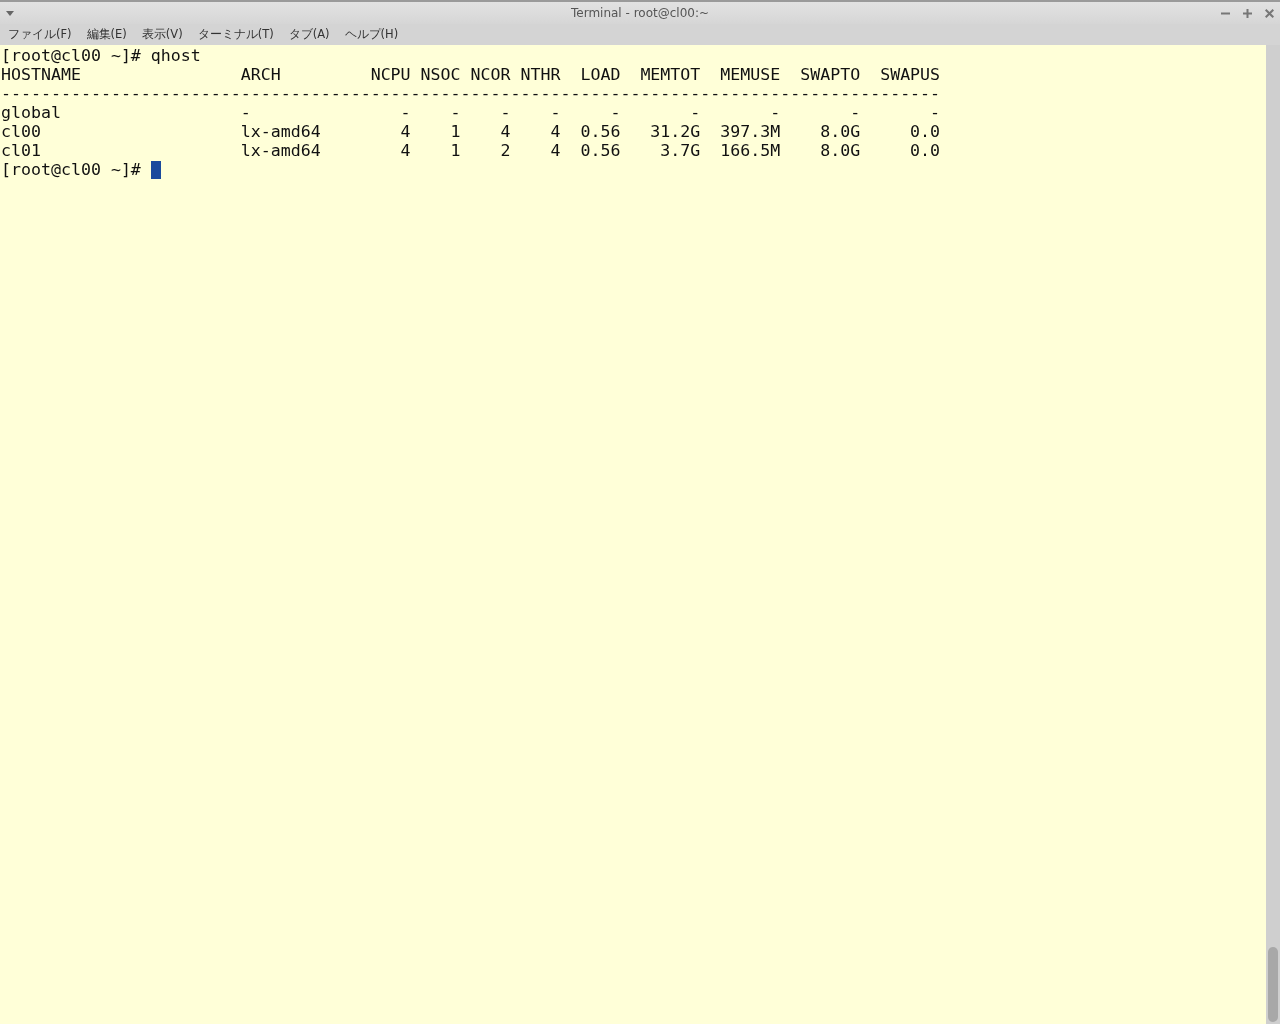 Image resolution: width=1280 pixels, height=1024 pixels. Describe the element at coordinates (471, 131) in the screenshot. I see `terminal-line: cl00 lx-amd64 4 1 4 4 0.56 31.2G 397.3M 8.0G 0.0` at that location.